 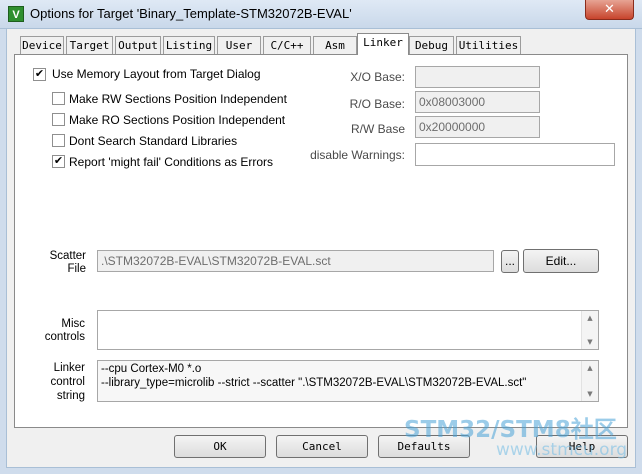 What do you see at coordinates (220, 446) in the screenshot?
I see `ok-button: OK` at bounding box center [220, 446].